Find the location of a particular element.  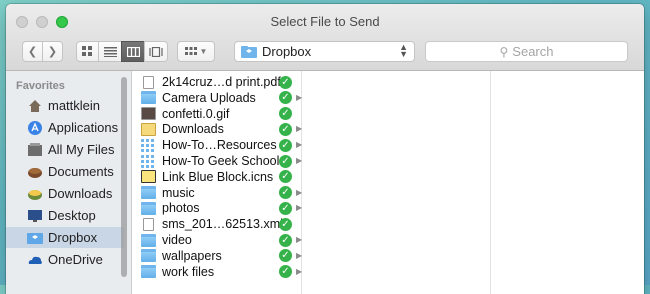

column-view-button is located at coordinates (133, 51).